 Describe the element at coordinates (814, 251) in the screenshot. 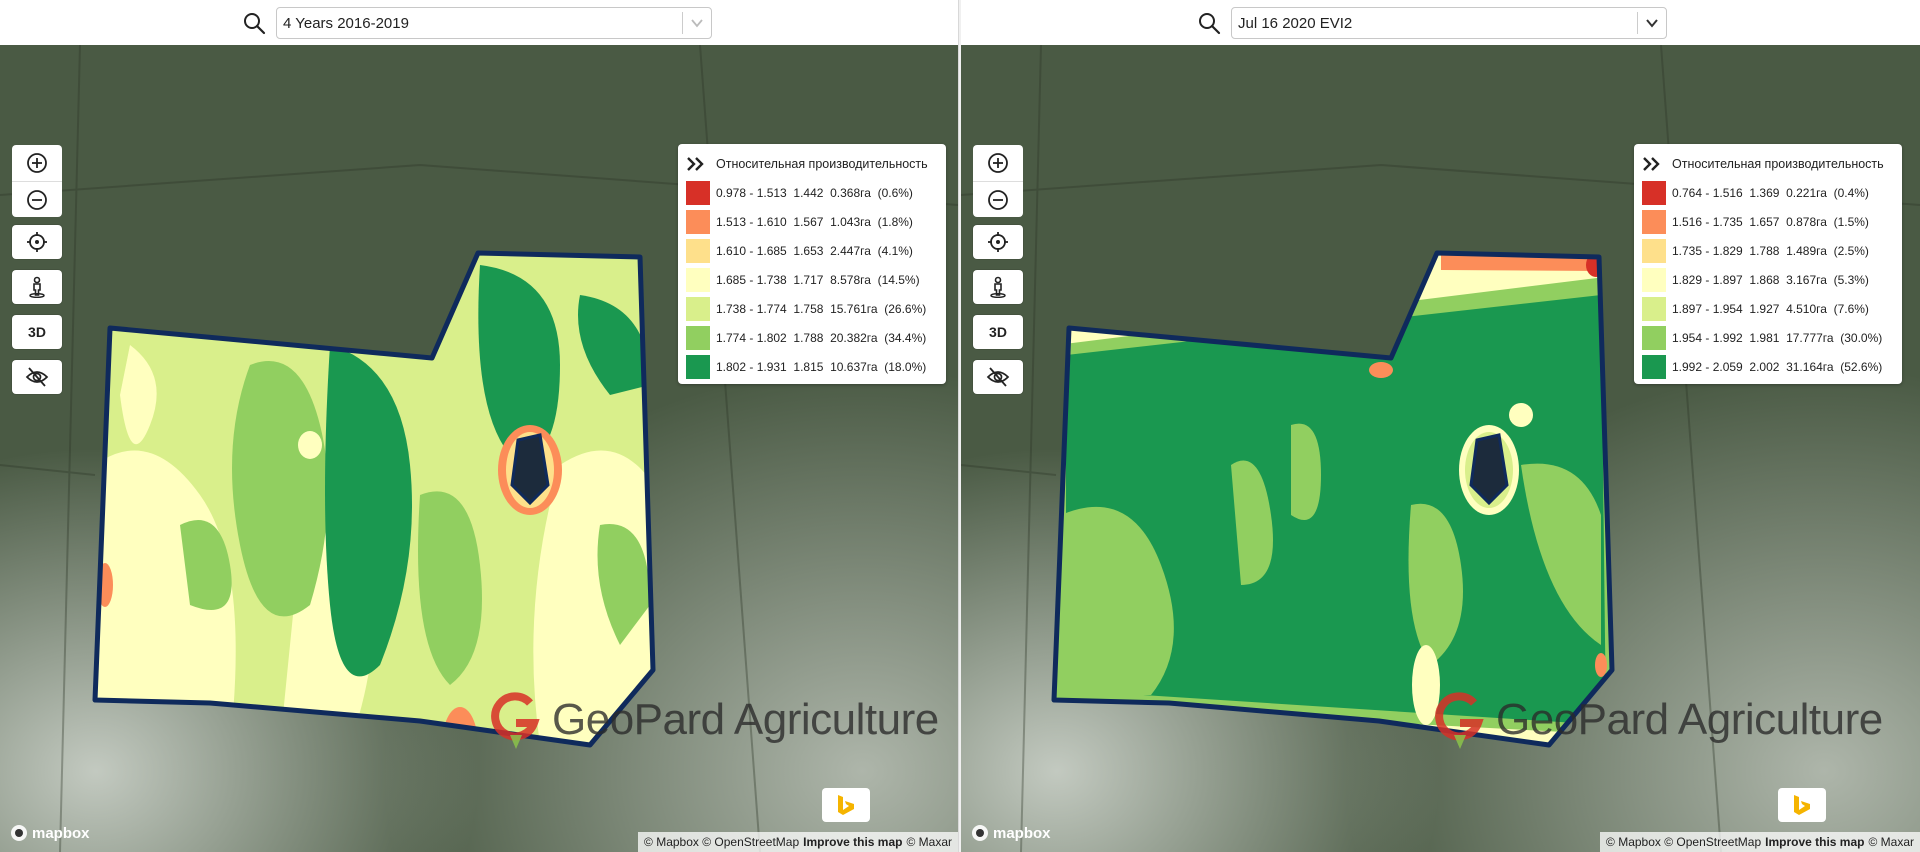

I see `legend-row-text: 1.610 - 1.685 1.653 2.447га (4.1%)` at that location.